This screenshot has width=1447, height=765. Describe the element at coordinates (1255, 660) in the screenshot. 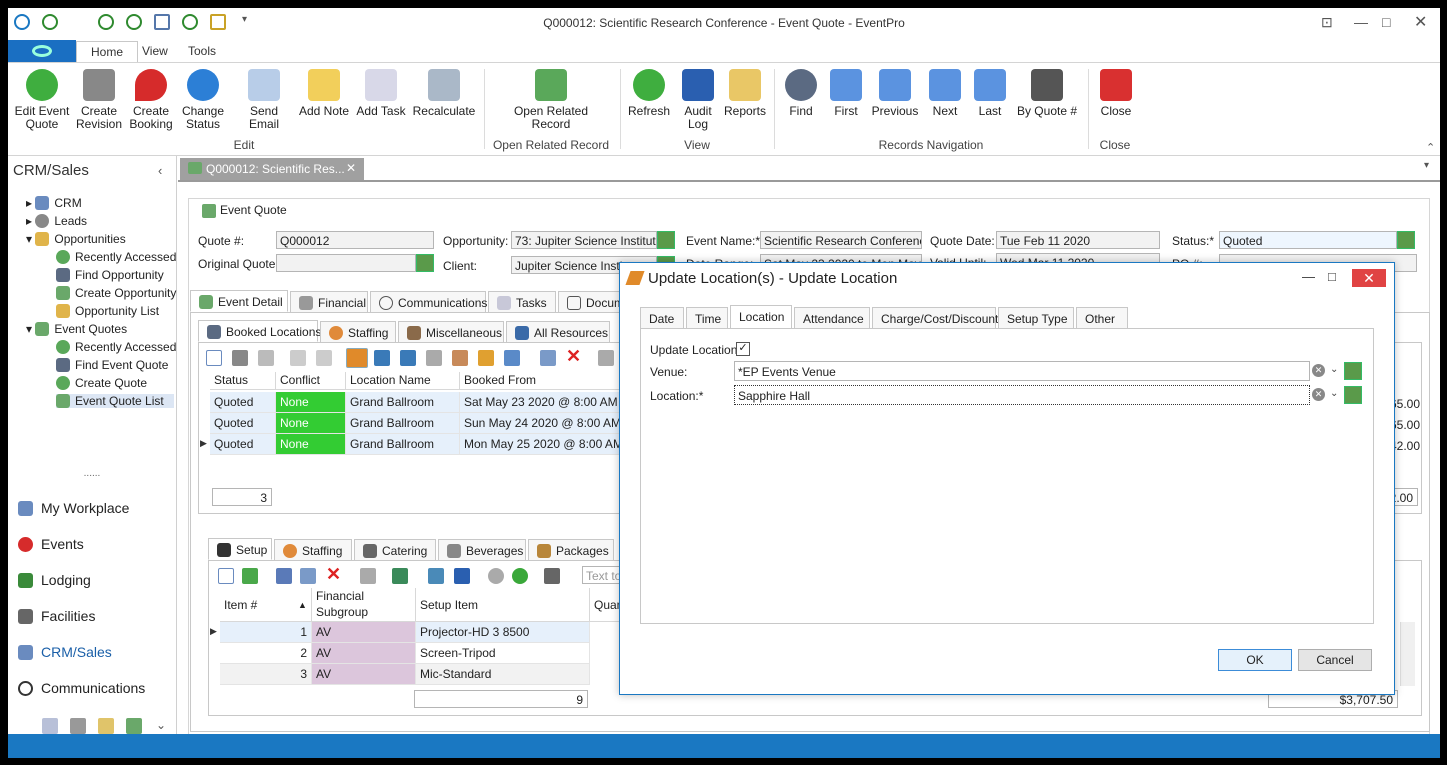

I see `ok-button: OK` at that location.